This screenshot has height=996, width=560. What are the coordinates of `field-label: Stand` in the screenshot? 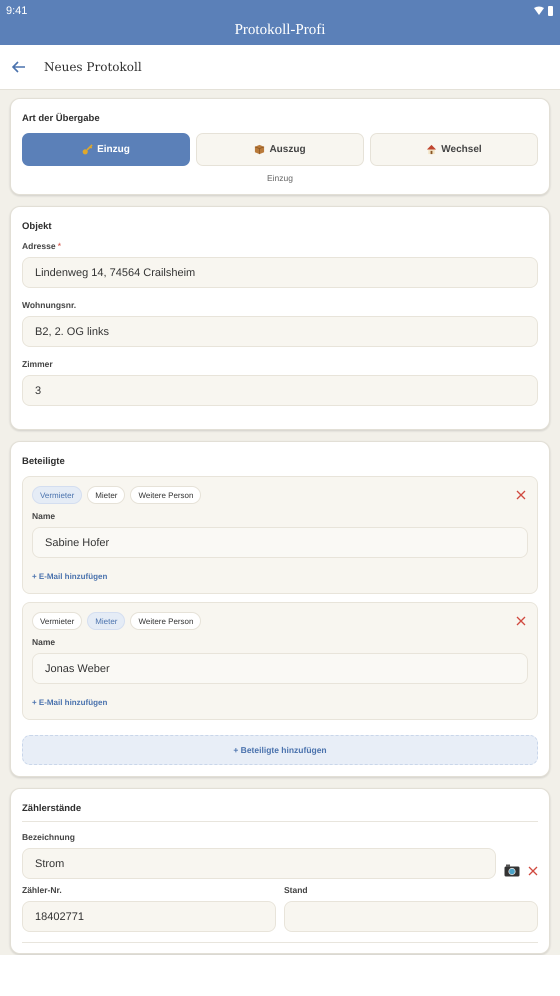 It's located at (296, 890).